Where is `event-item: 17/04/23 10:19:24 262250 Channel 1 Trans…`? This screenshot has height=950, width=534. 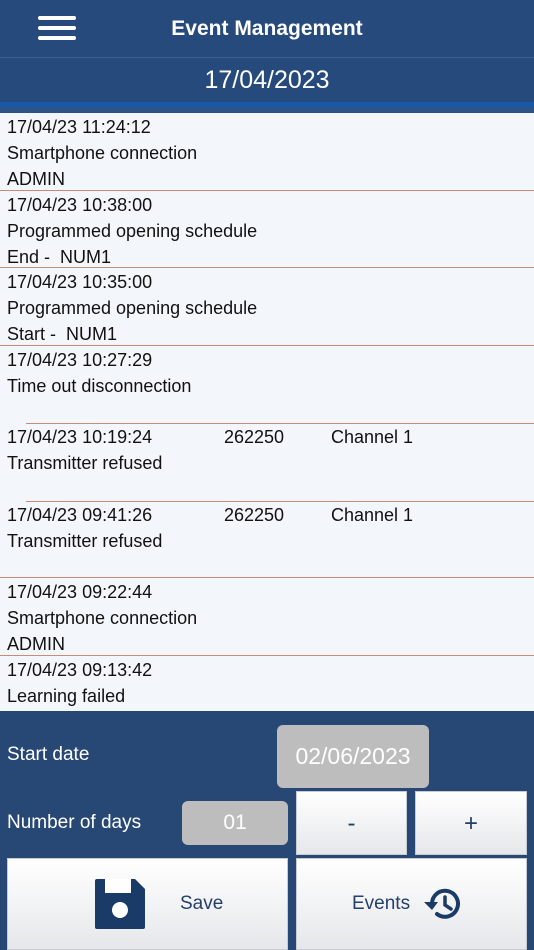 event-item: 17/04/23 10:19:24 262250 Channel 1 Trans… is located at coordinates (267, 462).